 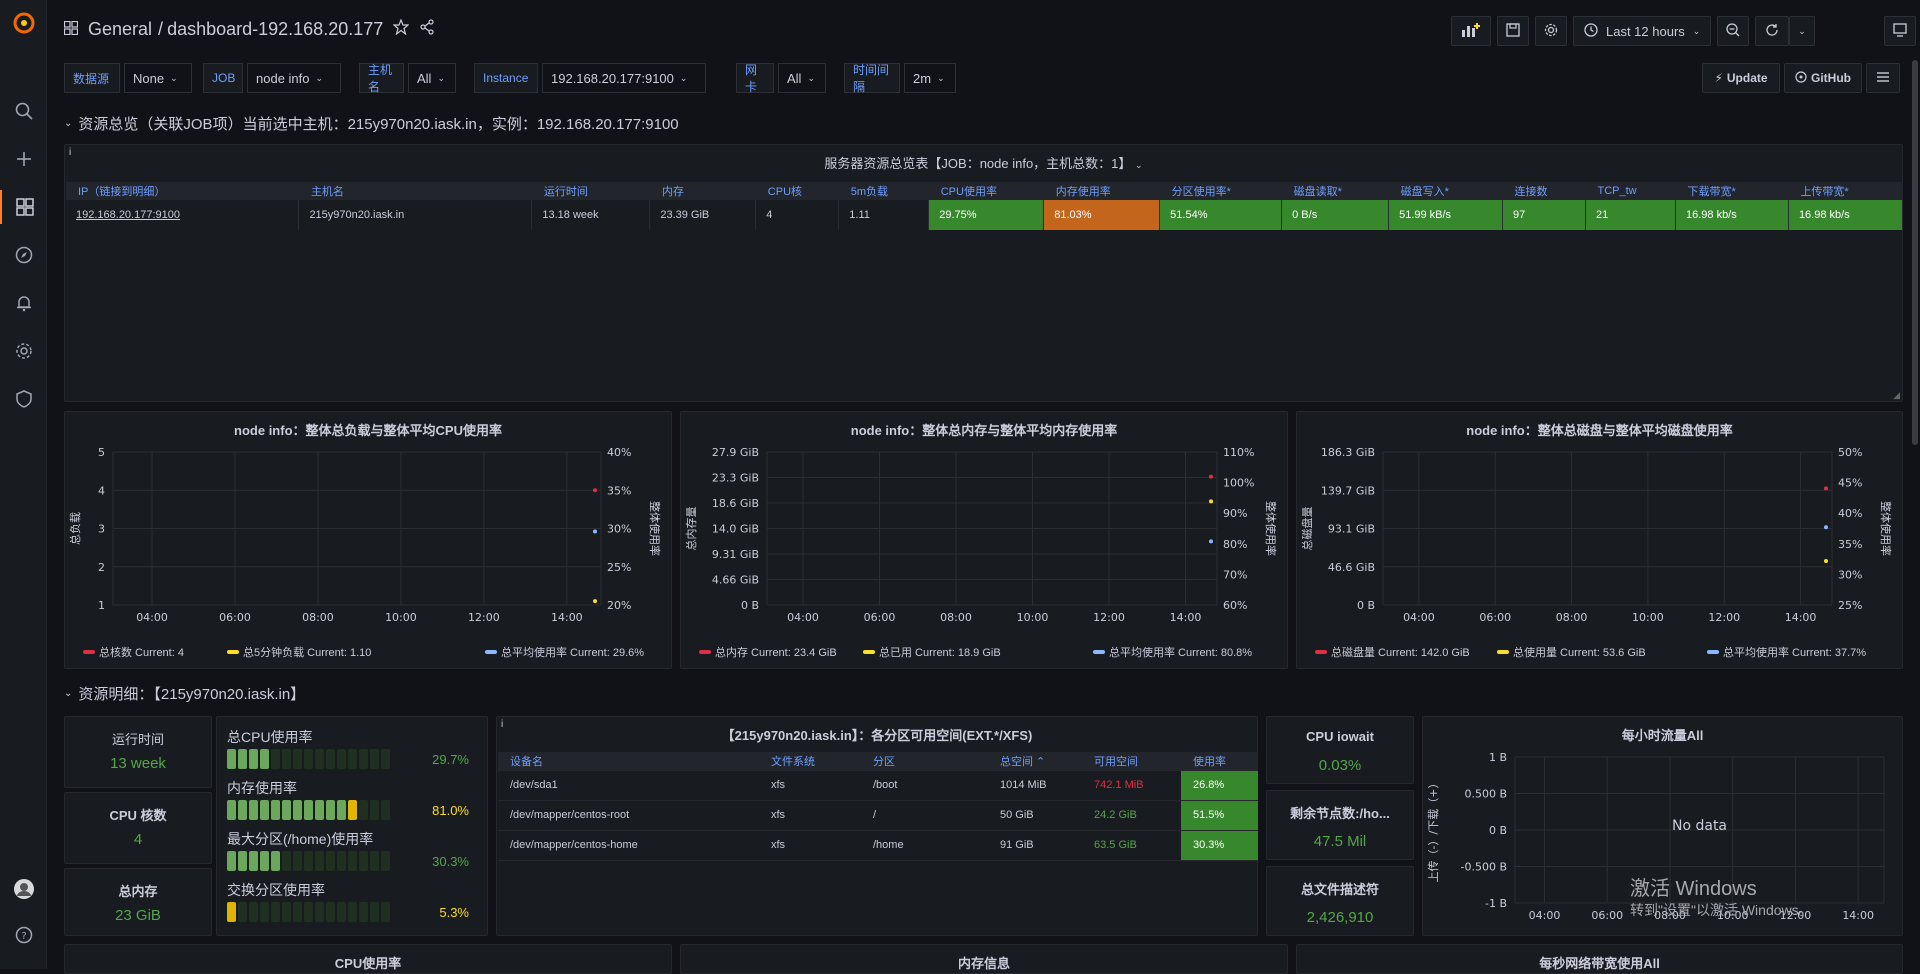 I want to click on refresh-interval-dropdown: ⌄, so click(x=1802, y=31).